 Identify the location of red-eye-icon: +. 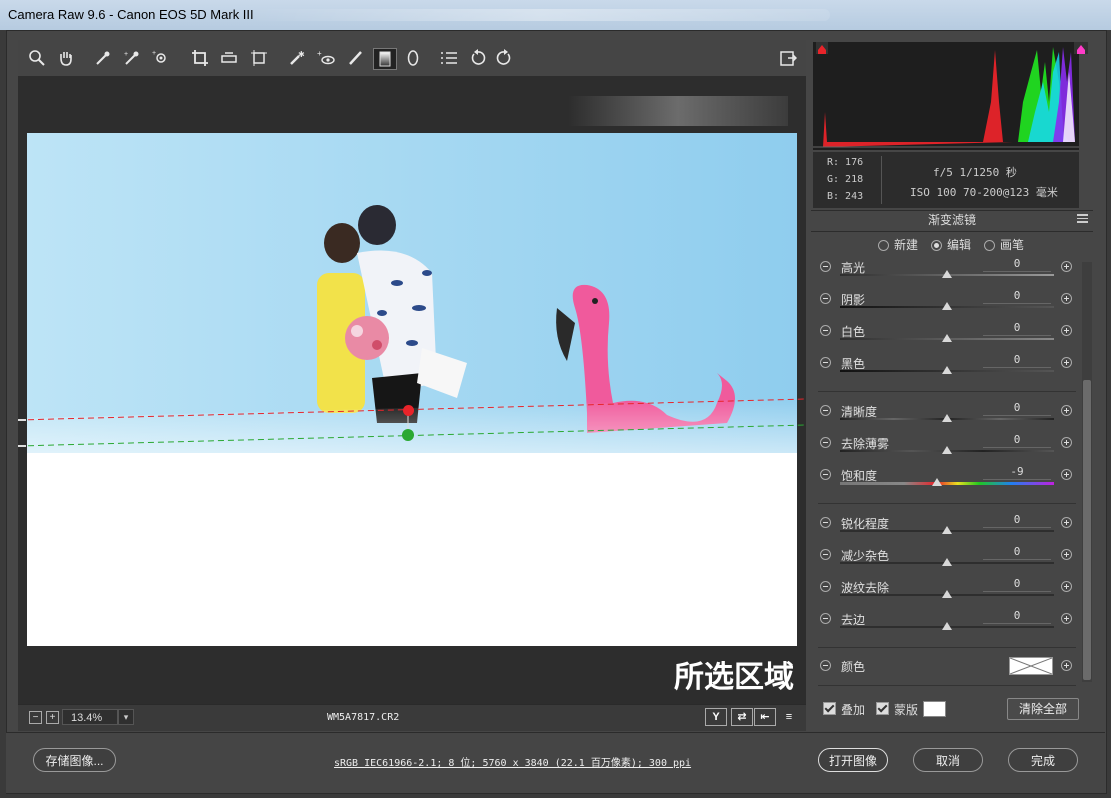
(326, 58).